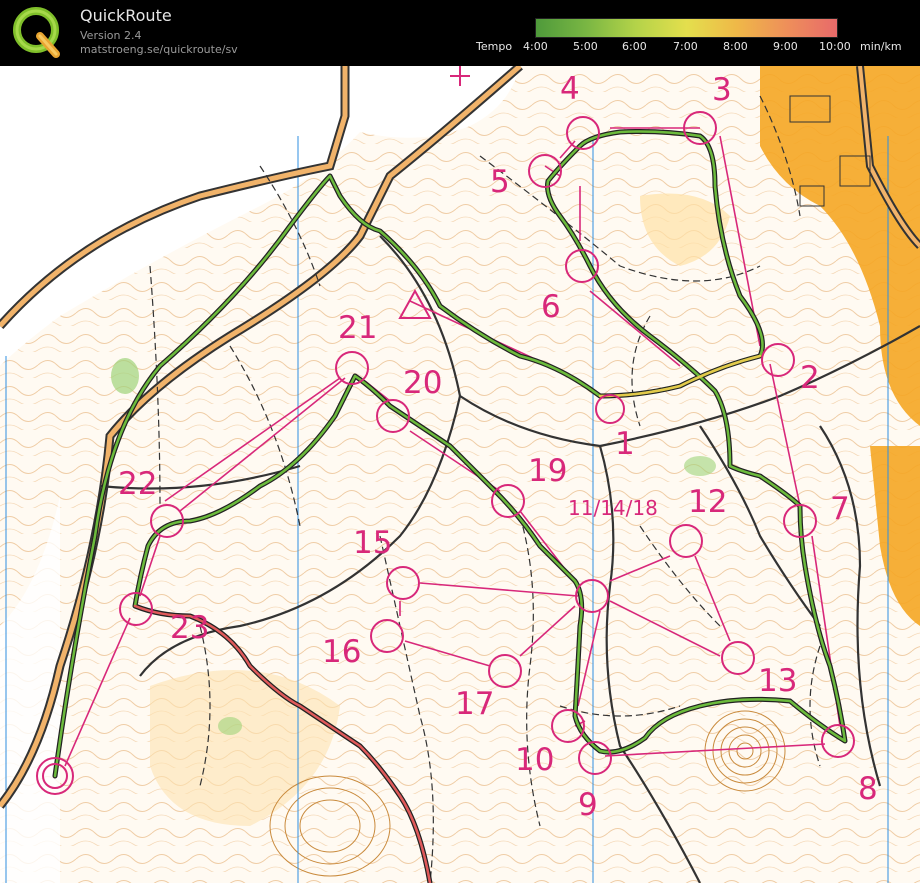 This screenshot has height=883, width=920. Describe the element at coordinates (474, 704) in the screenshot. I see `control-number: 17` at that location.